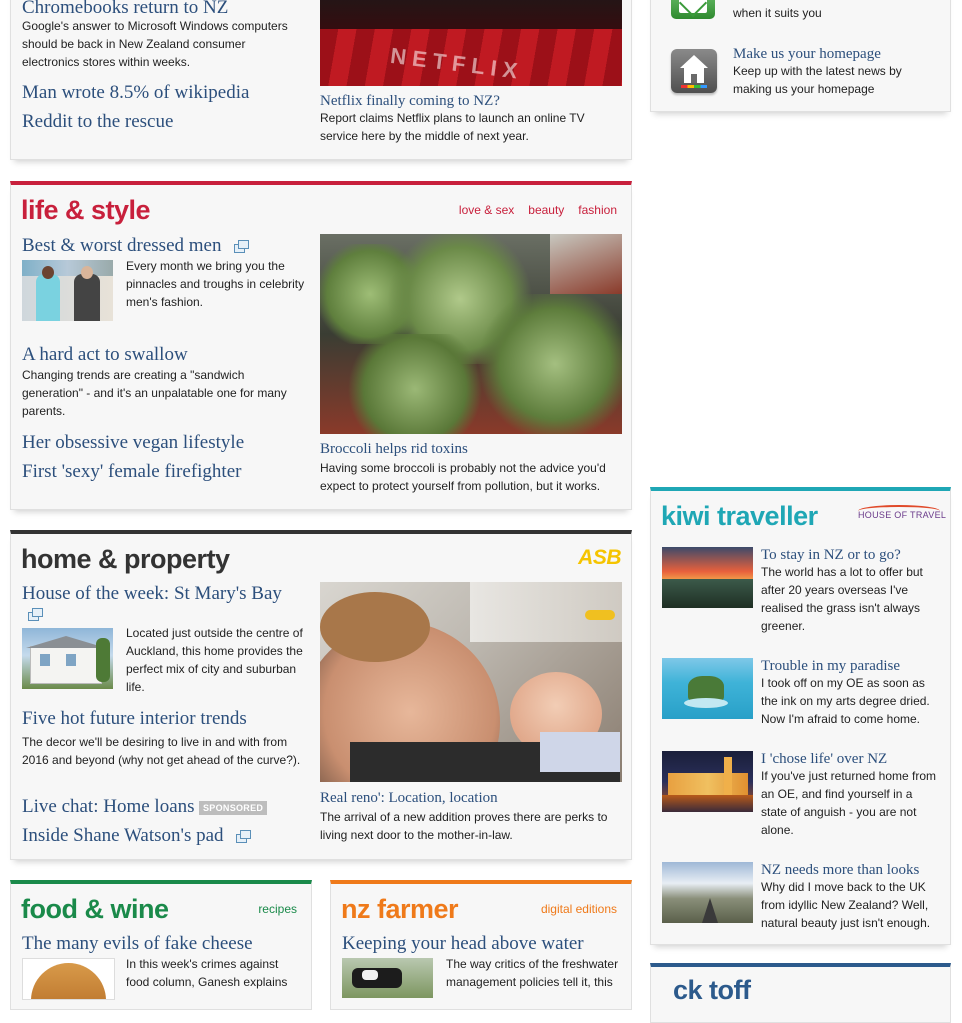 Image resolution: width=962 pixels, height=1023 pixels. I want to click on house-of-travel-logo: HOUSE OF TRAVEL, so click(902, 515).